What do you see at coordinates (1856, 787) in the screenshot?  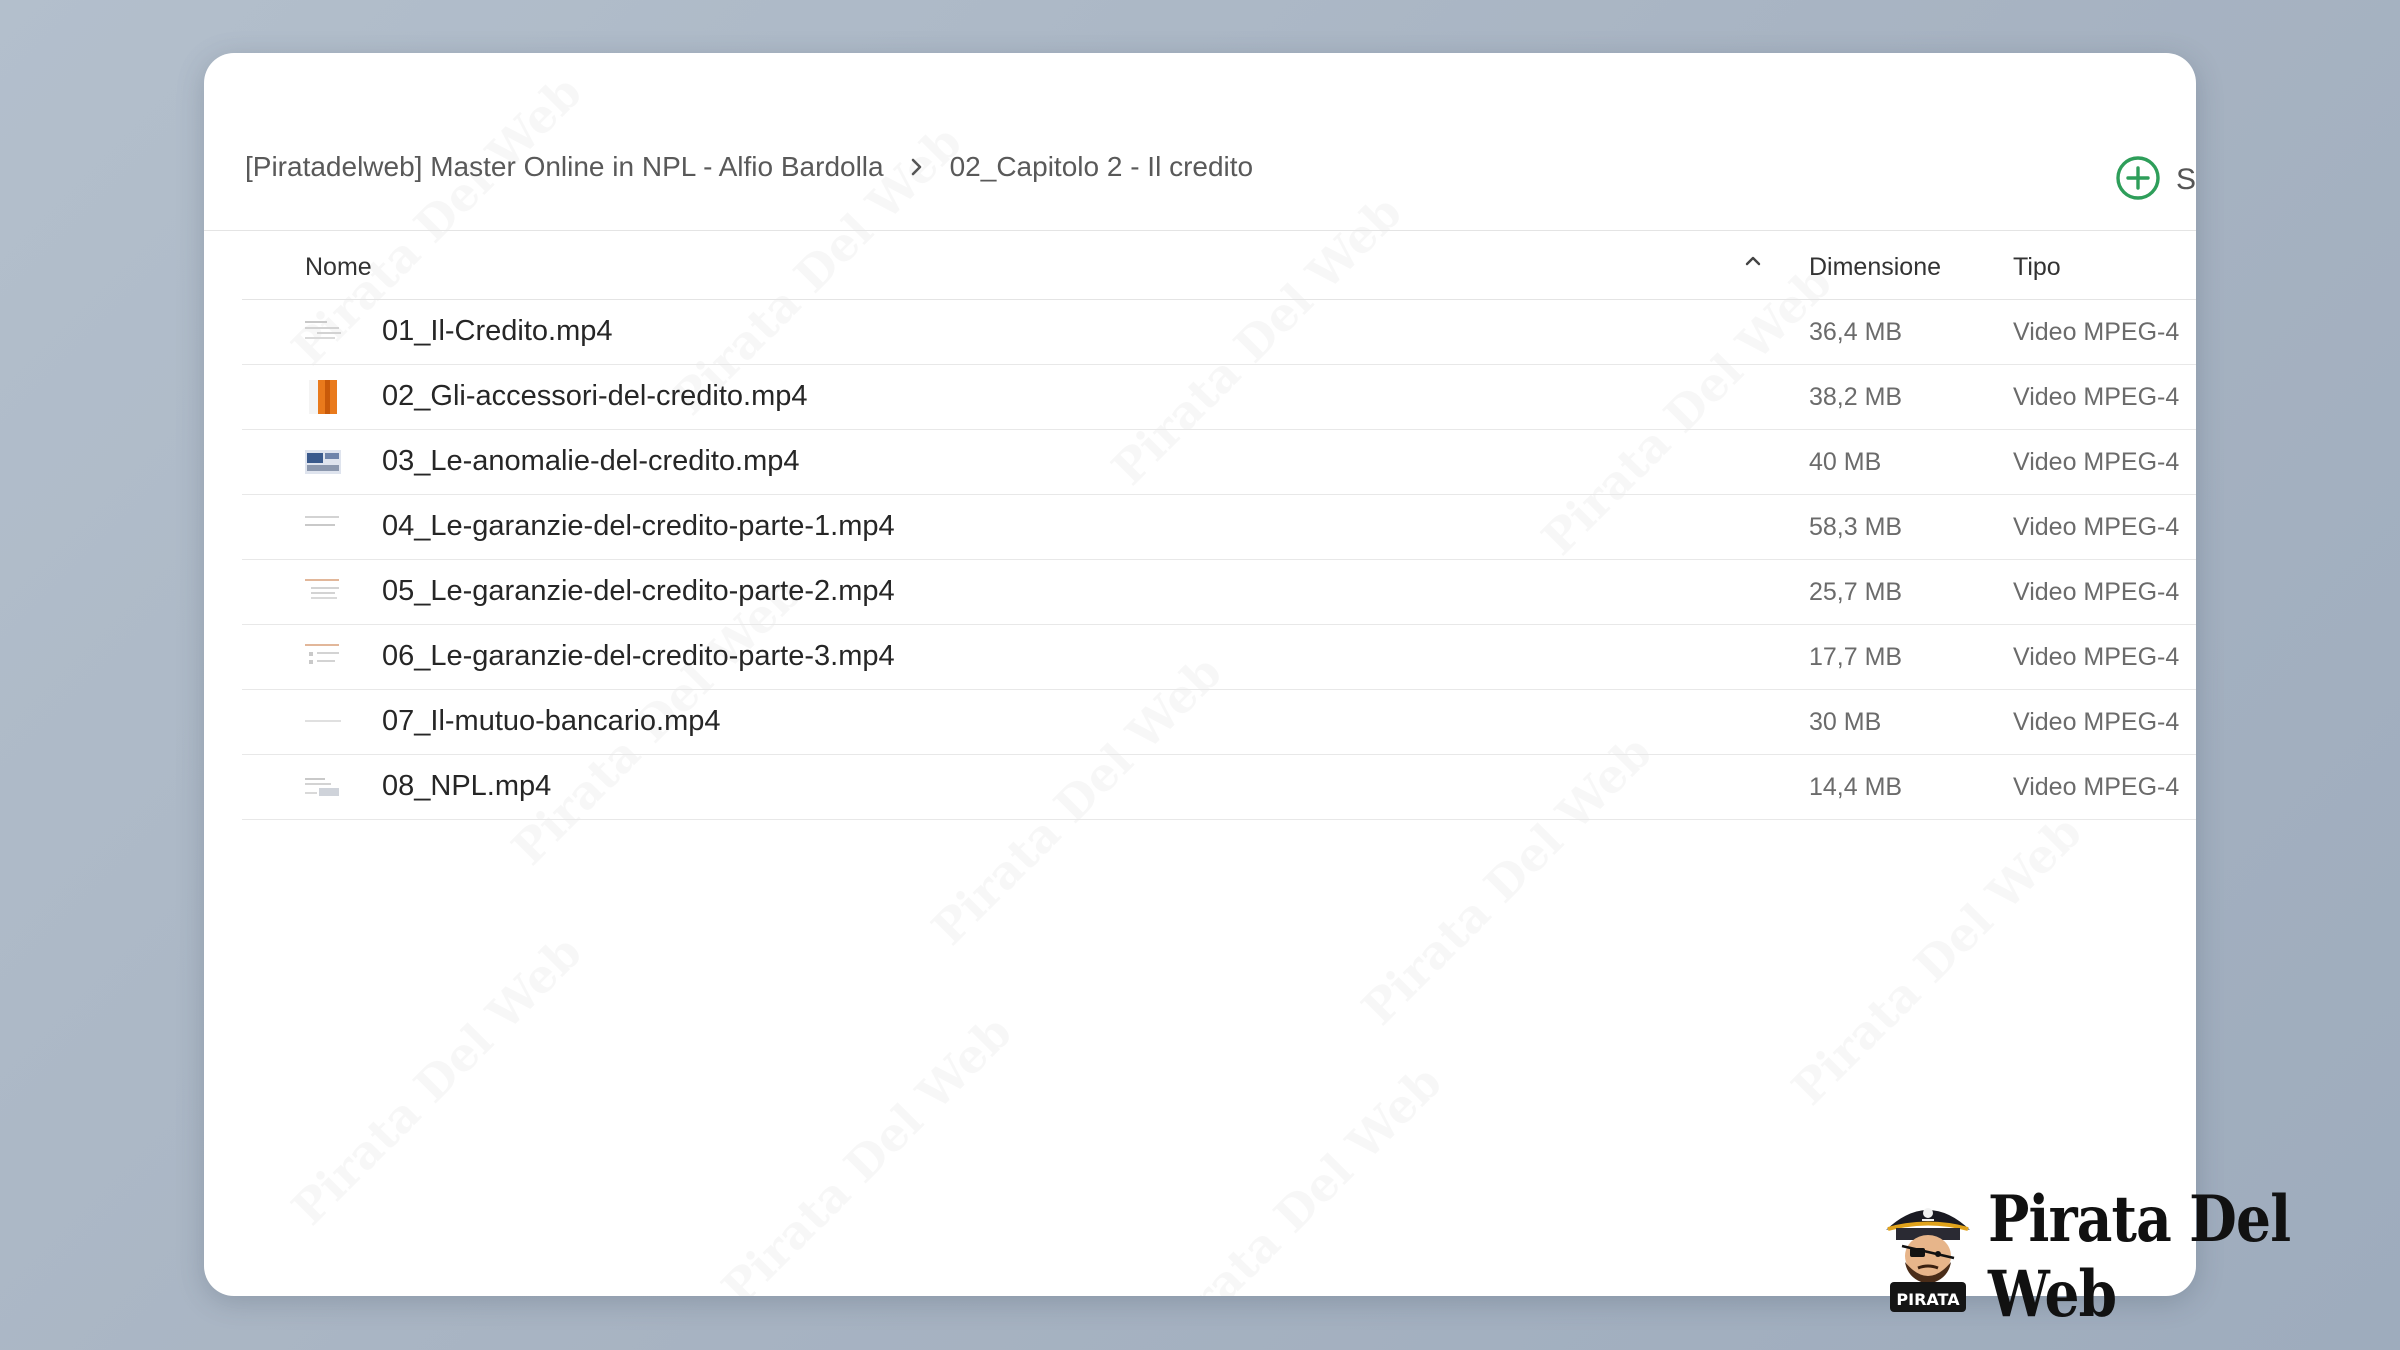 I see `file-size: 14,4 MB` at bounding box center [1856, 787].